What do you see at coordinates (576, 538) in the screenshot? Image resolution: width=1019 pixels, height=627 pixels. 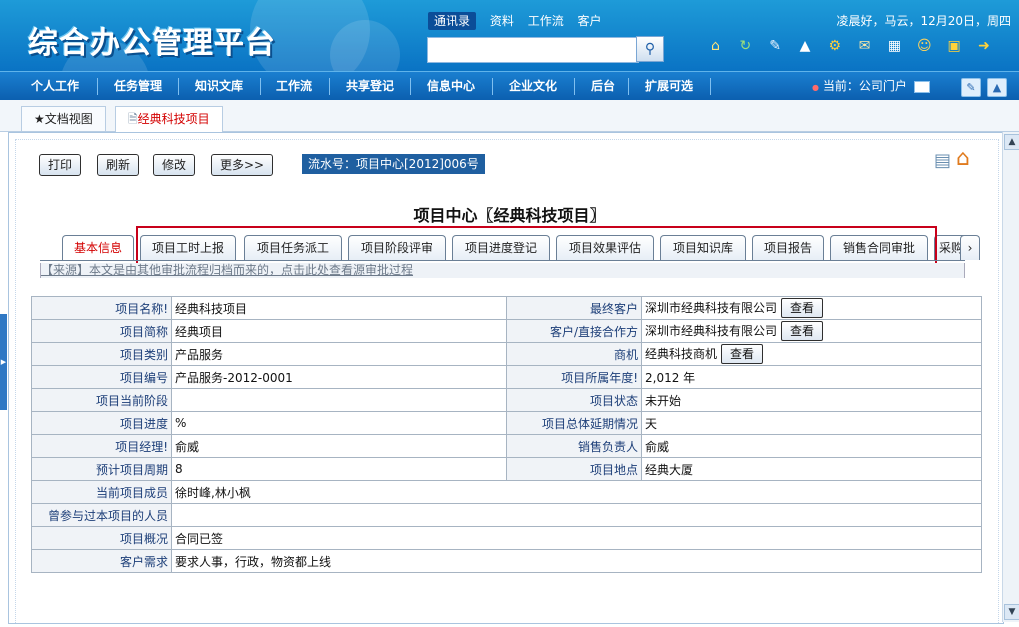 I see `field-value: 合同已签` at bounding box center [576, 538].